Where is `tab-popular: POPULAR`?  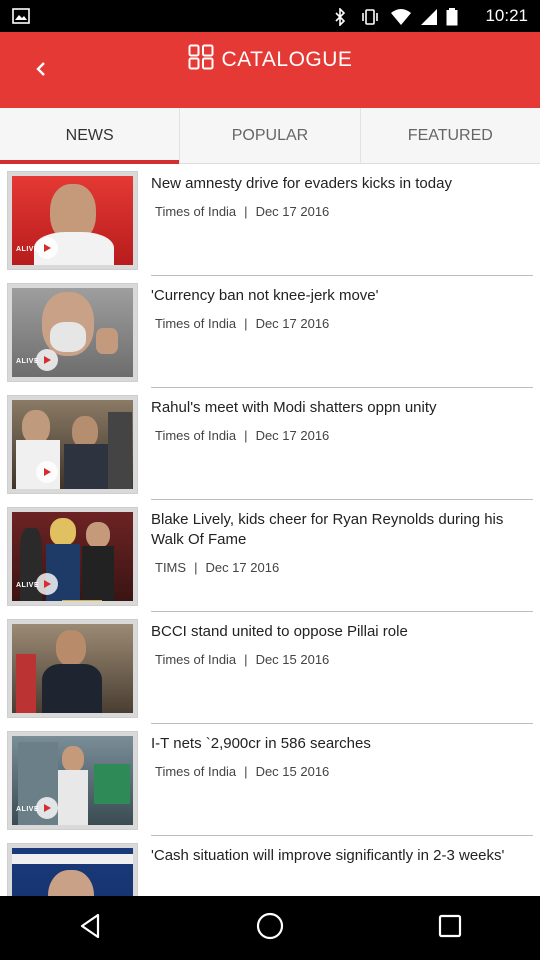
tab-popular: POPULAR is located at coordinates (269, 135).